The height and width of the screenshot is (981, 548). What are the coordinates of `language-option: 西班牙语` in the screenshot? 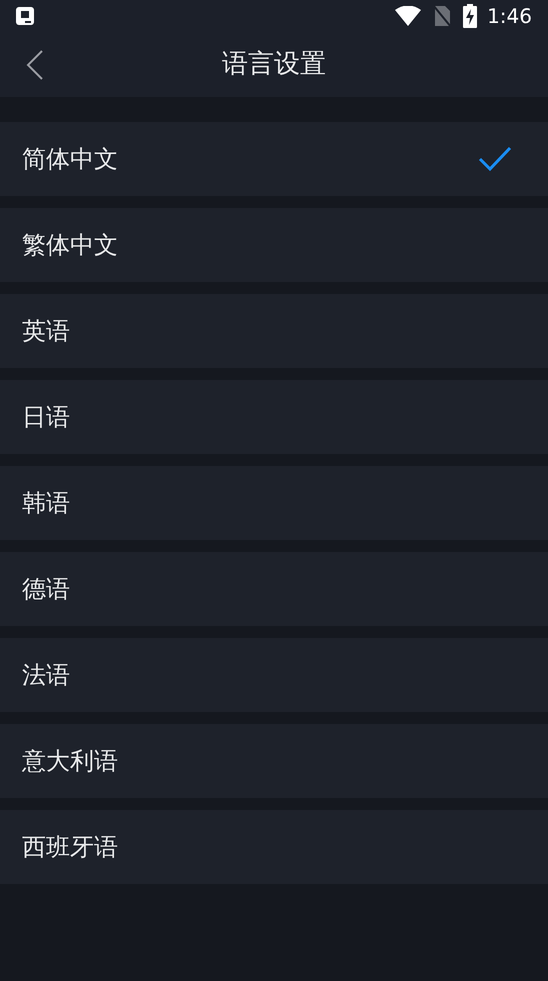 It's located at (274, 847).